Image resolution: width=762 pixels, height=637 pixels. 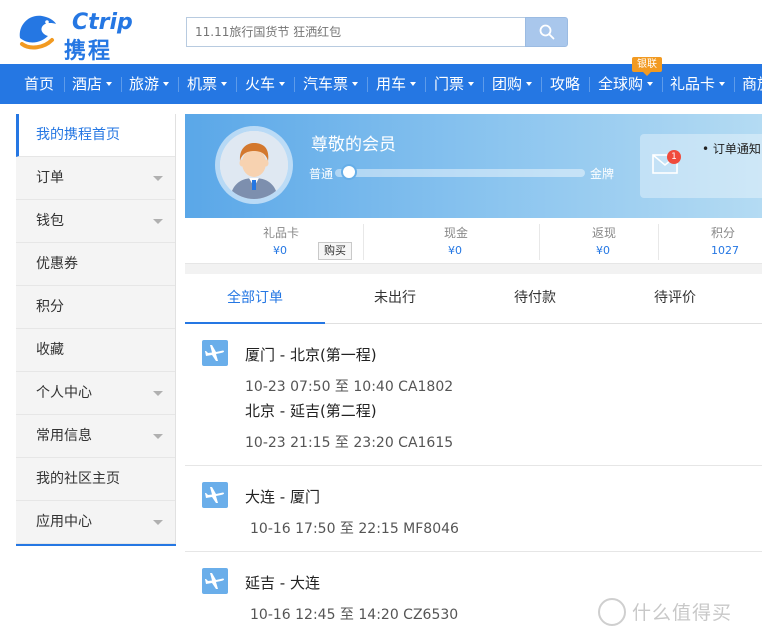 I want to click on level-progress-knob, so click(x=349, y=172).